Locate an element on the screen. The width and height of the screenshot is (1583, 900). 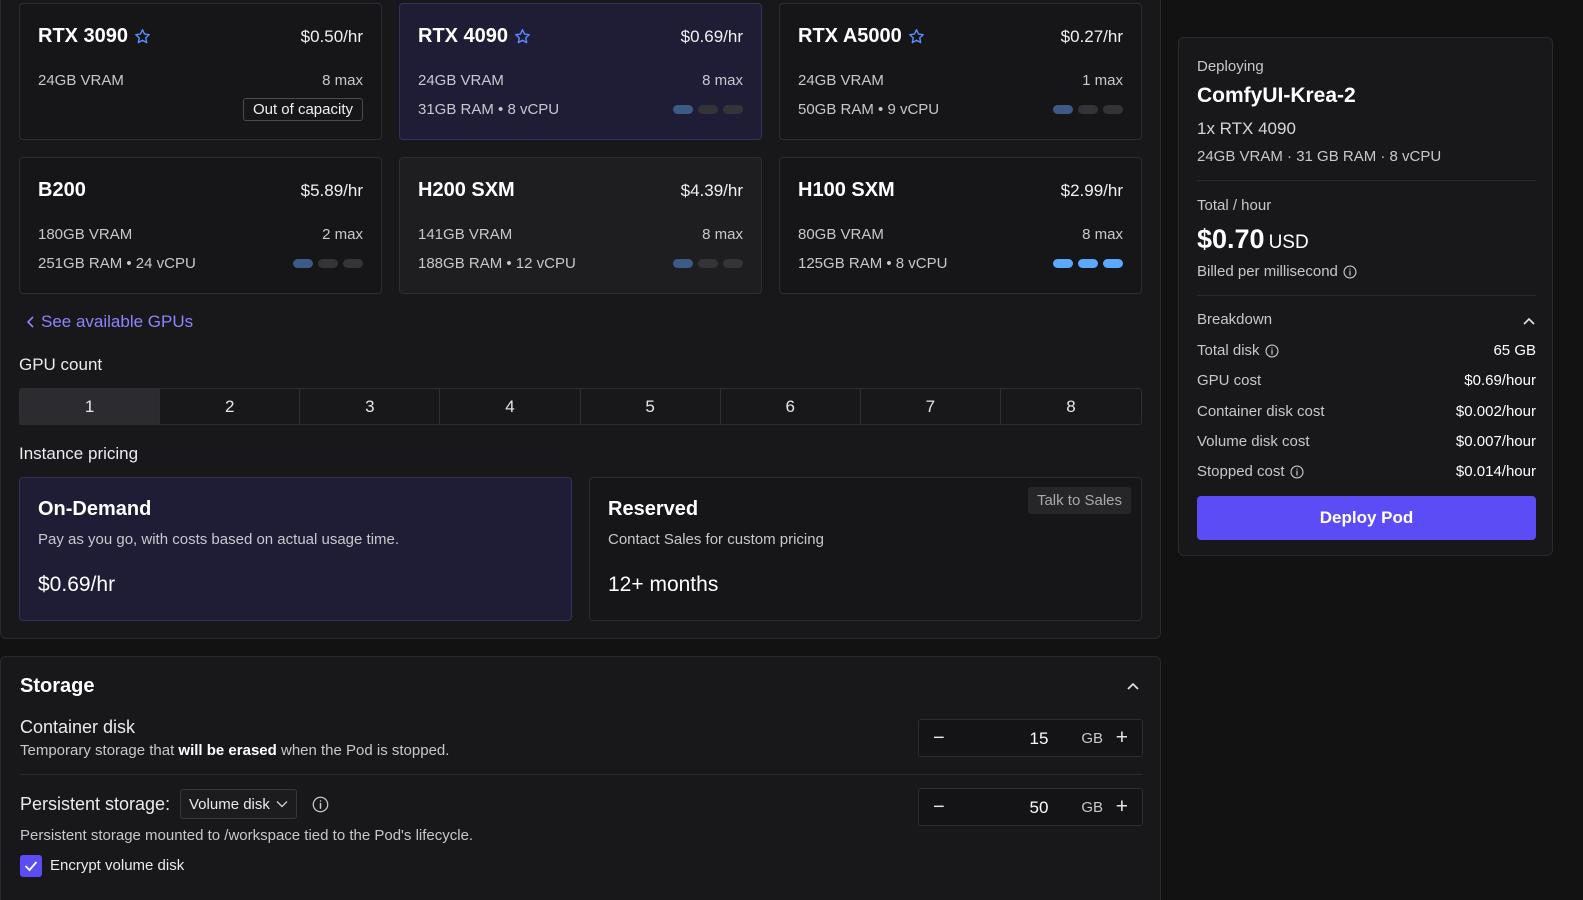
row-value: $0.014/hour is located at coordinates (1495, 471).